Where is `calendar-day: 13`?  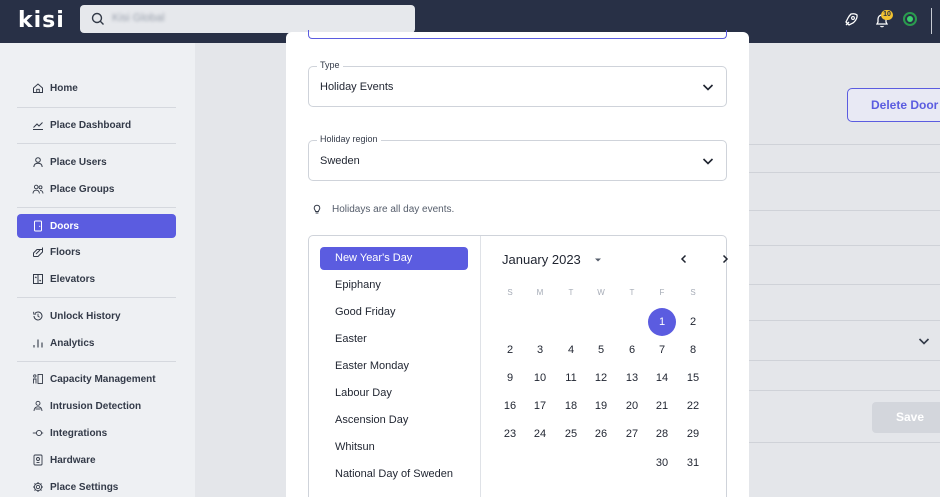
calendar-day: 13 is located at coordinates (632, 378).